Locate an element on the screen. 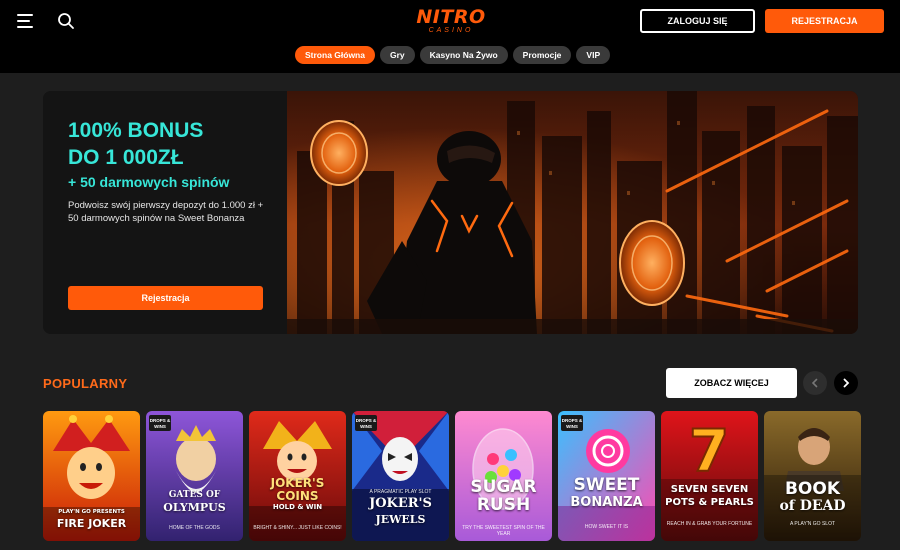 The image size is (900, 550). game-title-line2: COINS is located at coordinates (297, 496).